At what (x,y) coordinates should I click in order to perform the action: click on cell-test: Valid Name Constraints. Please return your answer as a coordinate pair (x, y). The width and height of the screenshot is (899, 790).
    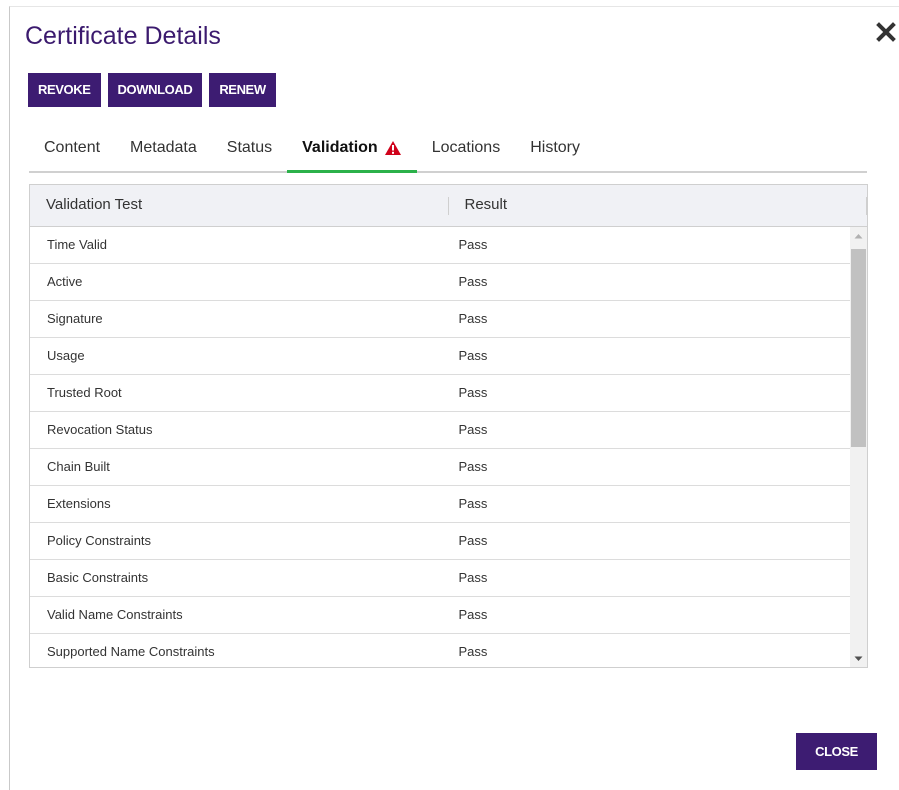
    Looking at the image, I should click on (115, 614).